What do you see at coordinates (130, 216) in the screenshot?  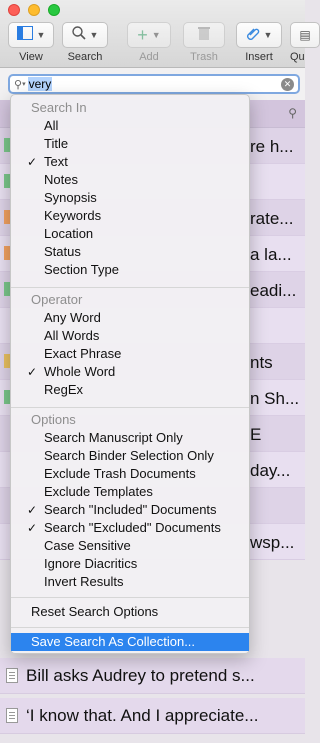 I see `menu-item-keywords: Keywords` at bounding box center [130, 216].